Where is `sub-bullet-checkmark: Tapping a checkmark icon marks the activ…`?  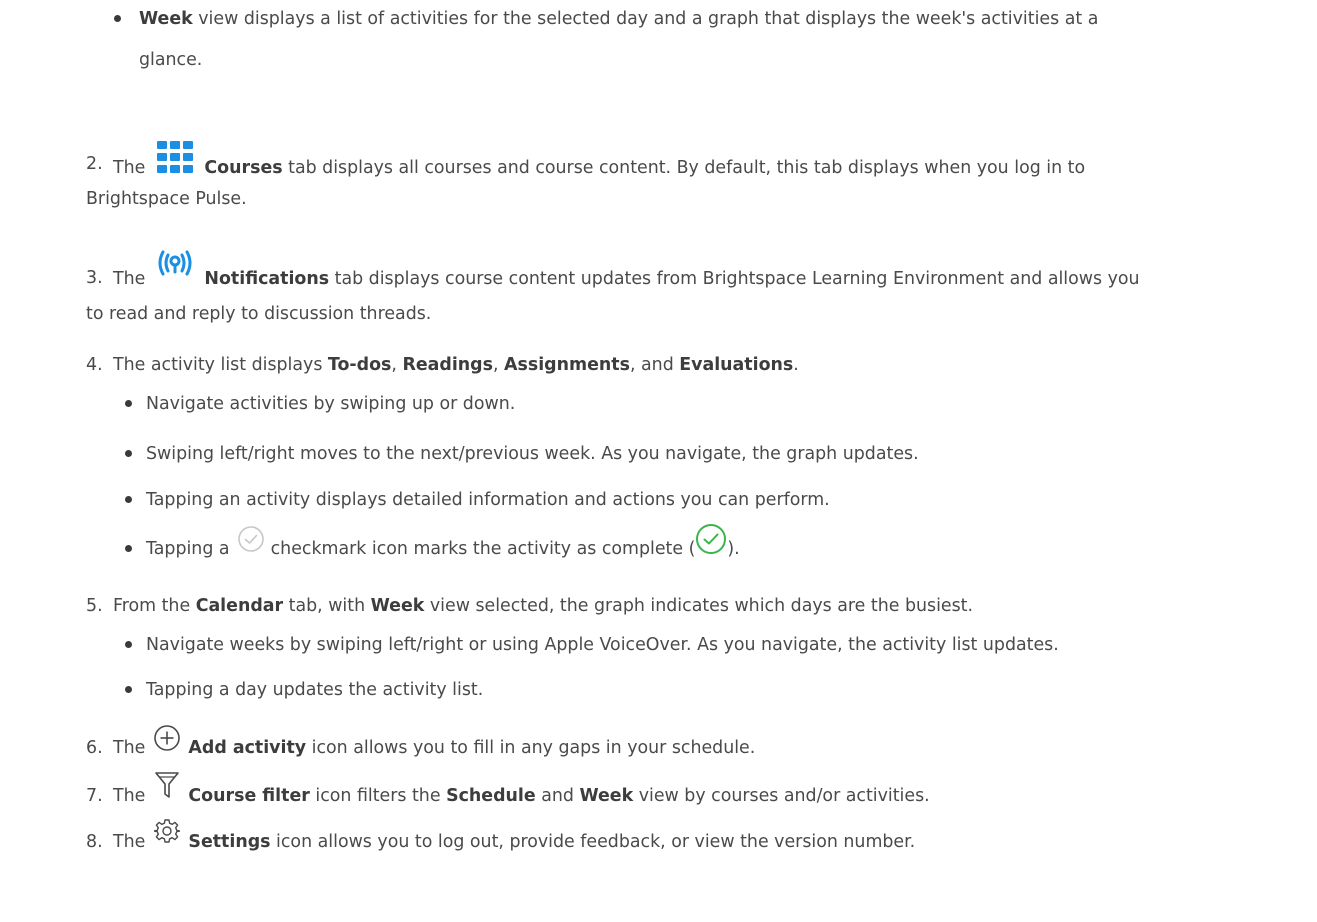 sub-bullet-checkmark: Tapping a checkmark icon marks the activ… is located at coordinates (443, 544).